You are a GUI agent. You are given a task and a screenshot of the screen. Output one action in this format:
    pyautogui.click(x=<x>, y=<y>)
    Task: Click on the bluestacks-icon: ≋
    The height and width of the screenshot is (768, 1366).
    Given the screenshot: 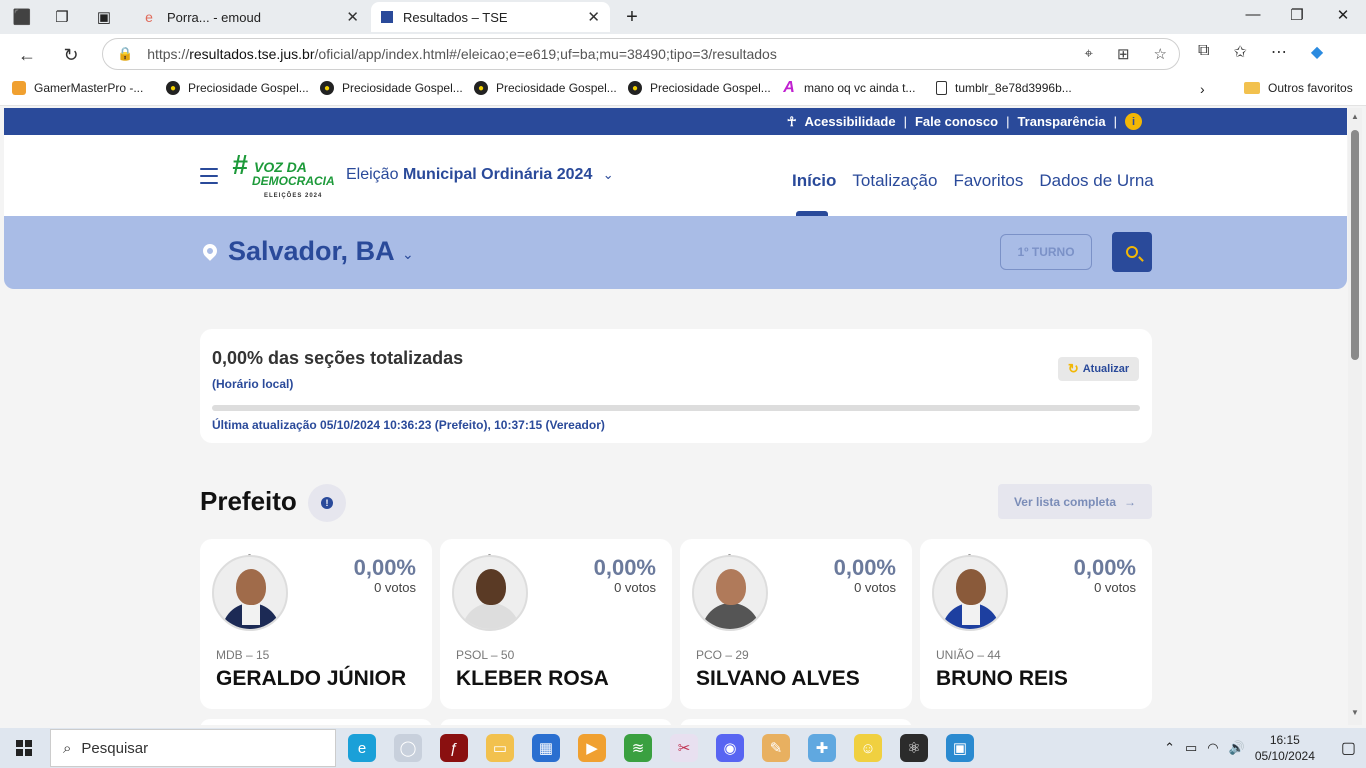 What is the action you would take?
    pyautogui.click(x=638, y=748)
    